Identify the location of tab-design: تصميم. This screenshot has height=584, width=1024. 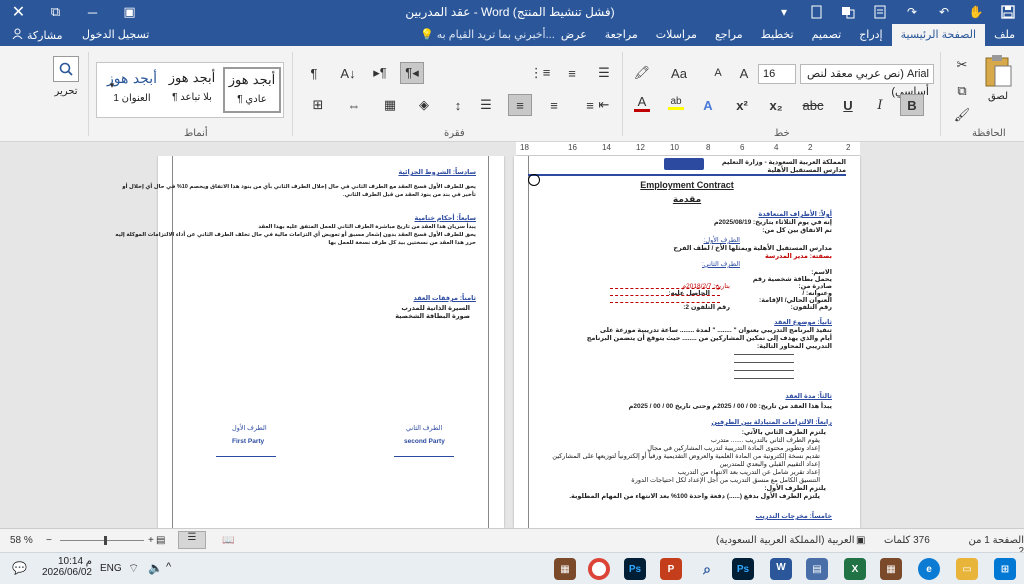
(827, 35).